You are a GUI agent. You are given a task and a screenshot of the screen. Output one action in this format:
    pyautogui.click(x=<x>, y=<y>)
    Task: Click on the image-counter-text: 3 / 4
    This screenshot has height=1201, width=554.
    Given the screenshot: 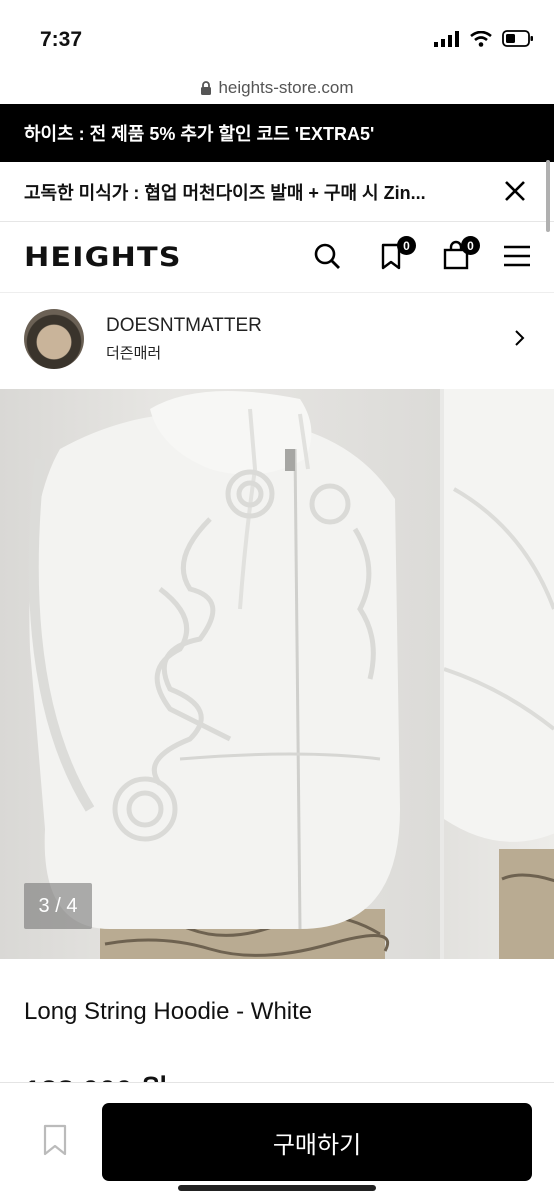 What is the action you would take?
    pyautogui.click(x=58, y=905)
    